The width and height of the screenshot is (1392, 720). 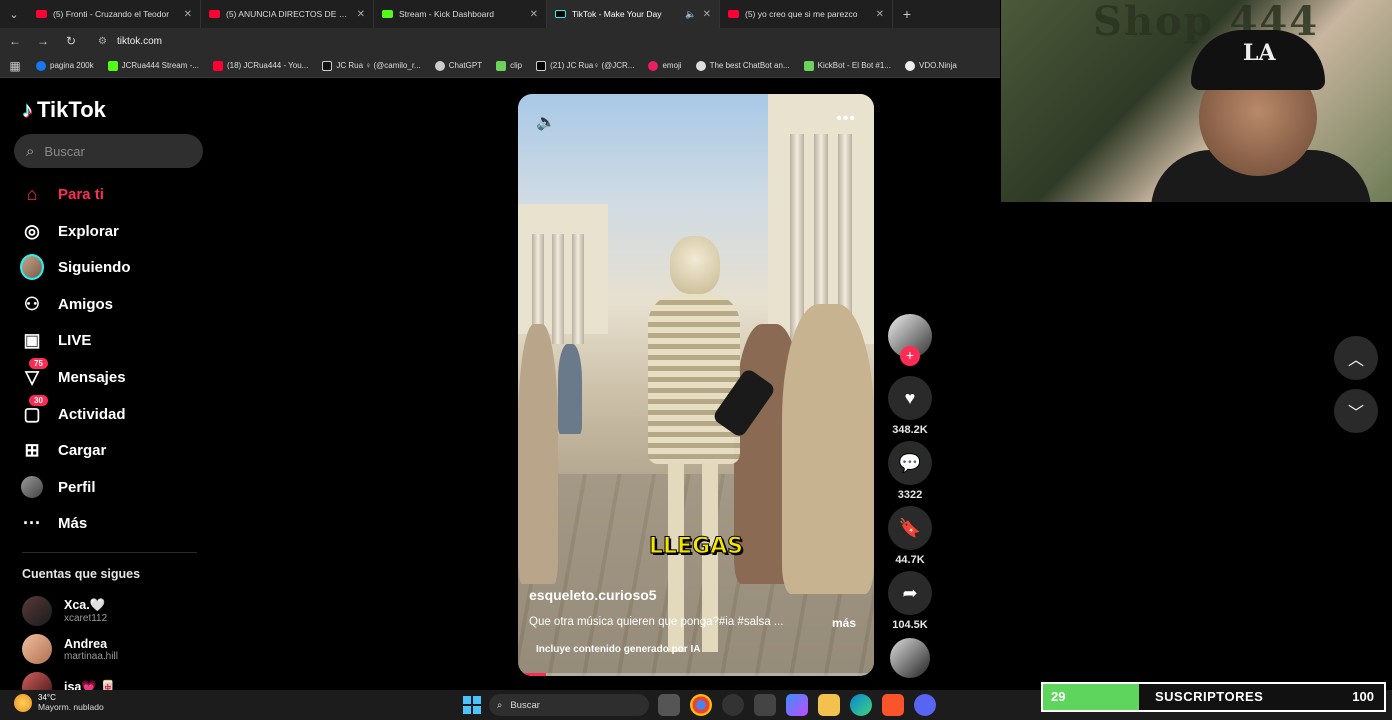 I want to click on task-view-icon, so click(x=669, y=705).